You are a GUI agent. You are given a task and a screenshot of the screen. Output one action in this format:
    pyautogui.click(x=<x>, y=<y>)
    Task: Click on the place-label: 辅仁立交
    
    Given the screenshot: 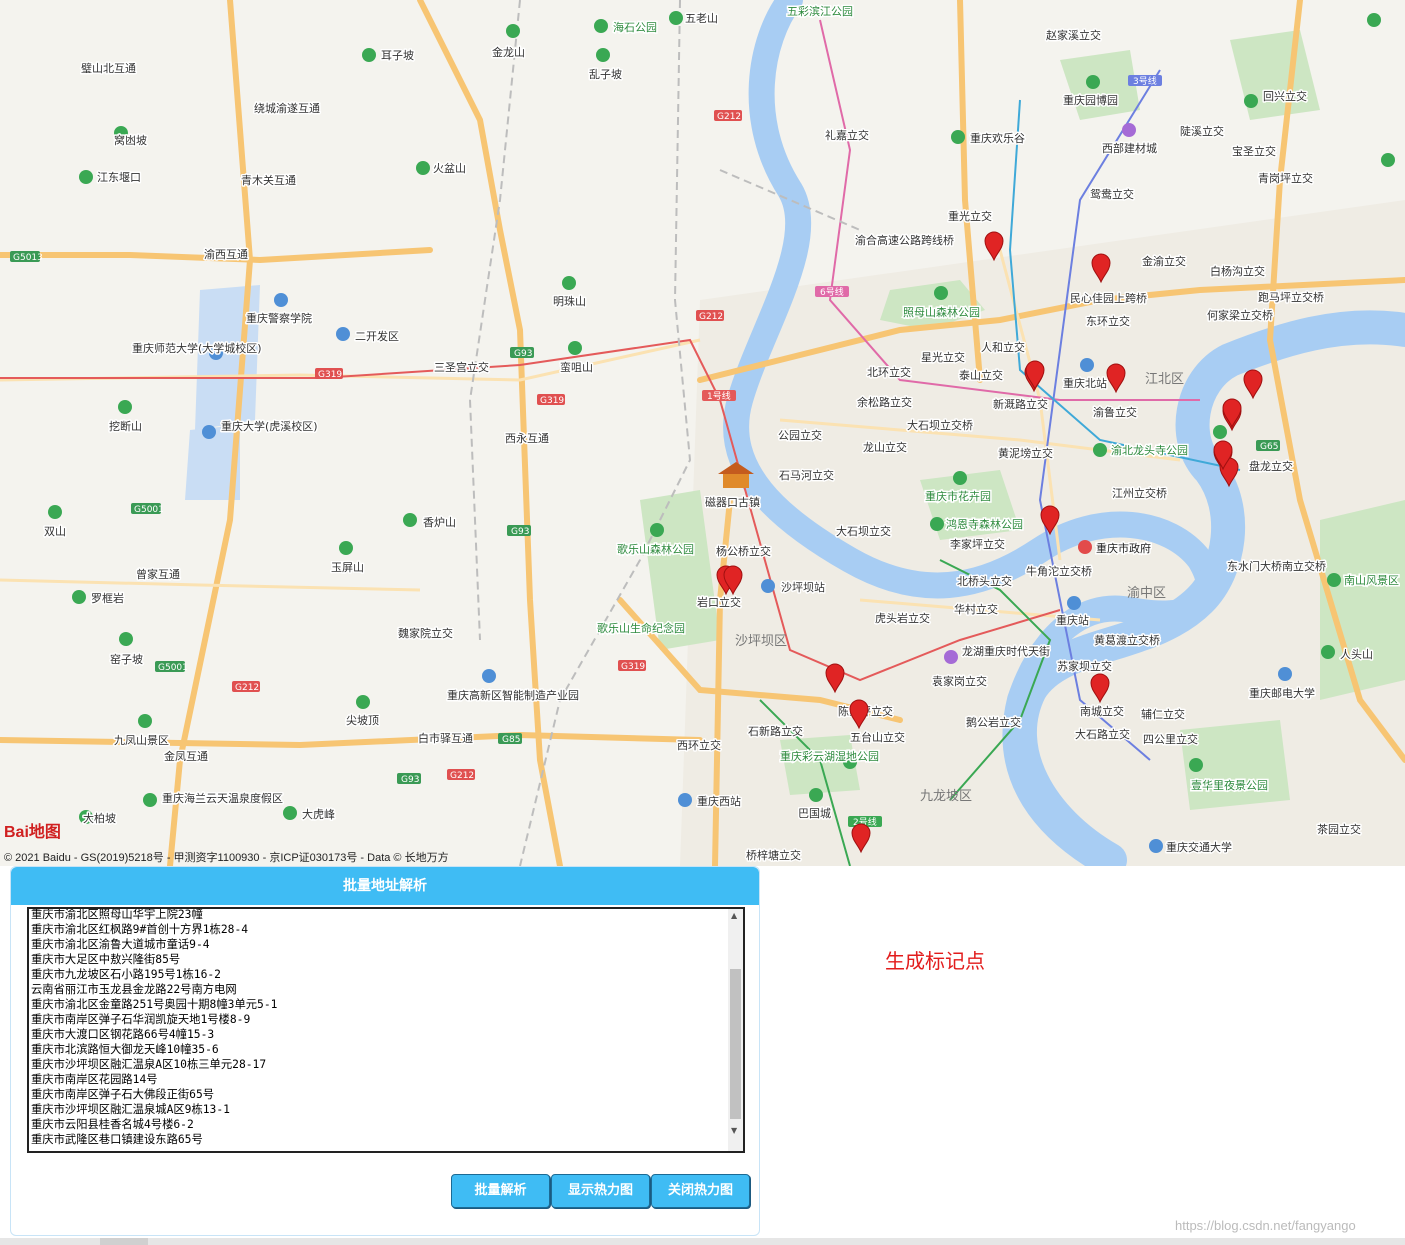 What is the action you would take?
    pyautogui.click(x=1163, y=714)
    